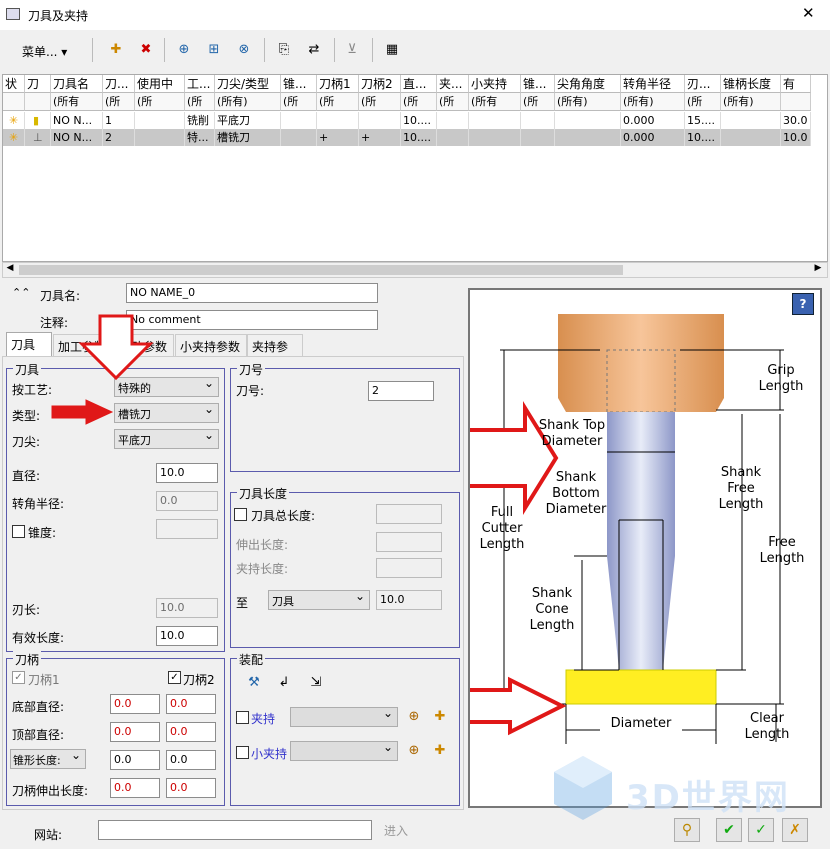 This screenshot has height=849, width=830. Describe the element at coordinates (808, 13) in the screenshot. I see `close-icon: ✕` at that location.